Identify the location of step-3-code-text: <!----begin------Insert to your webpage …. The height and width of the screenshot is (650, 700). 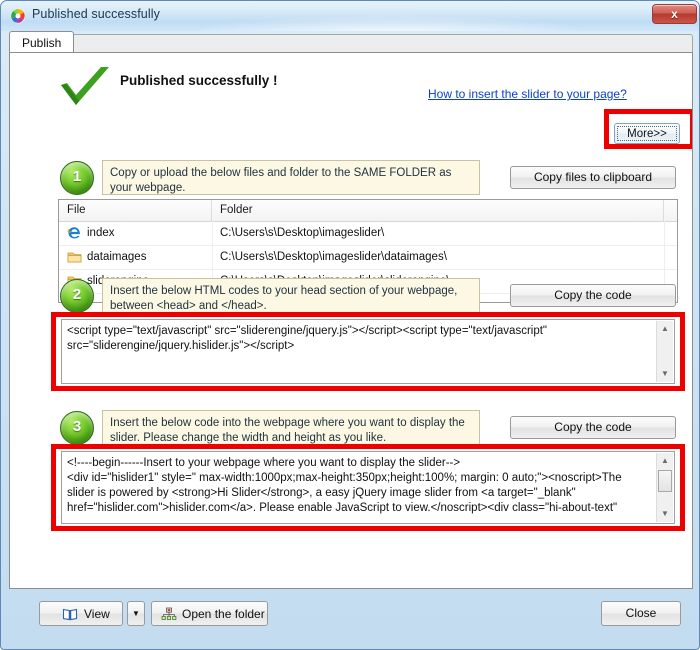
(344, 485).